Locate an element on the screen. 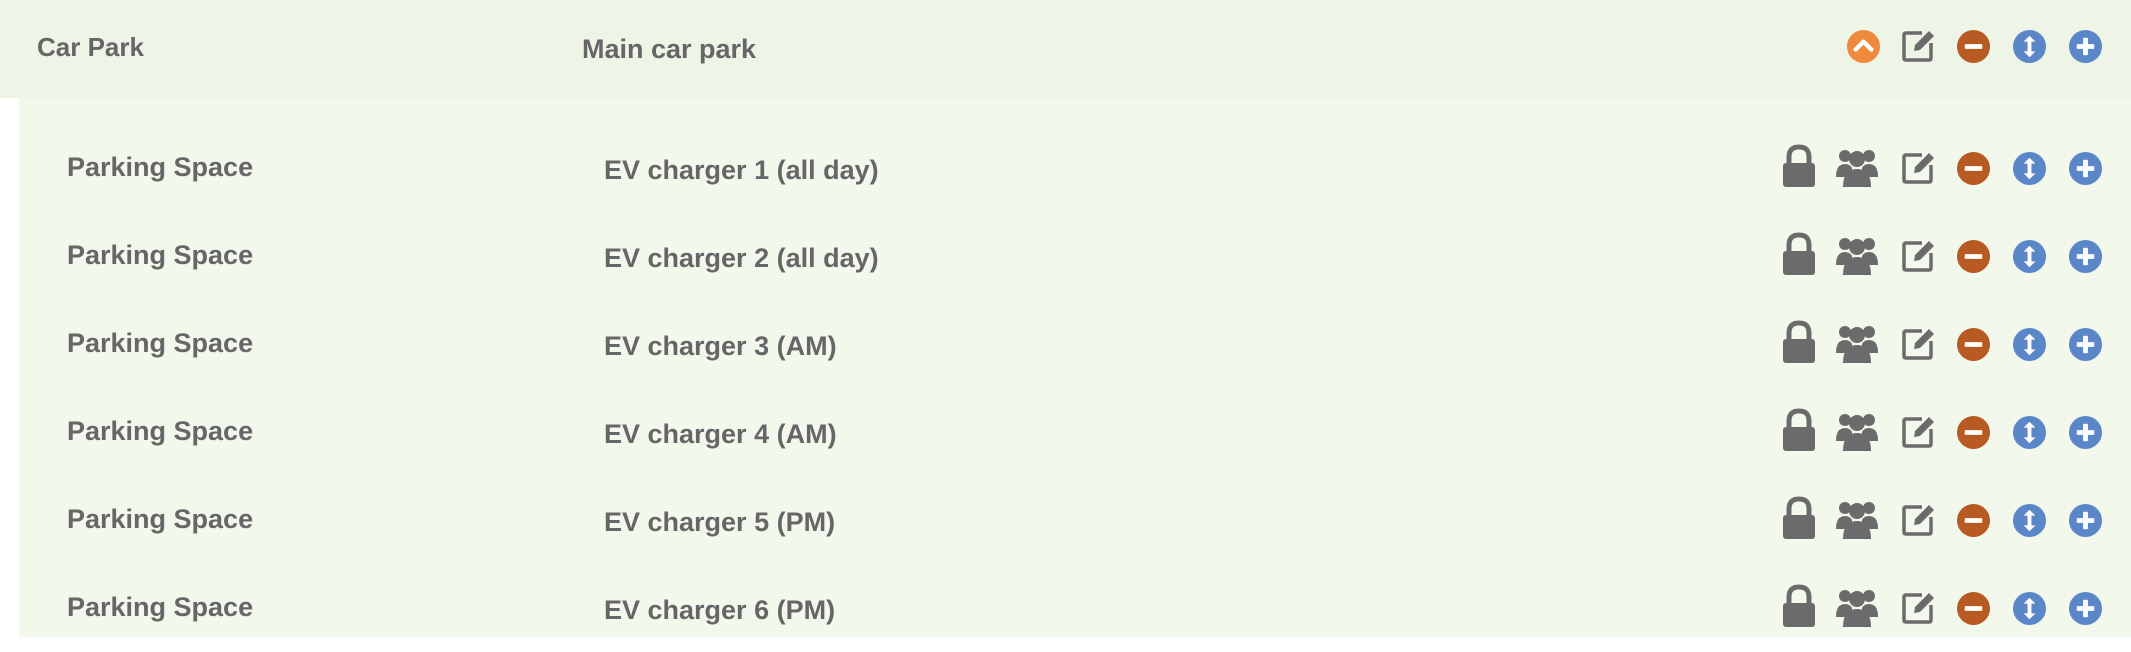  parking-space-name: EV charger 3 (AM) is located at coordinates (720, 346).